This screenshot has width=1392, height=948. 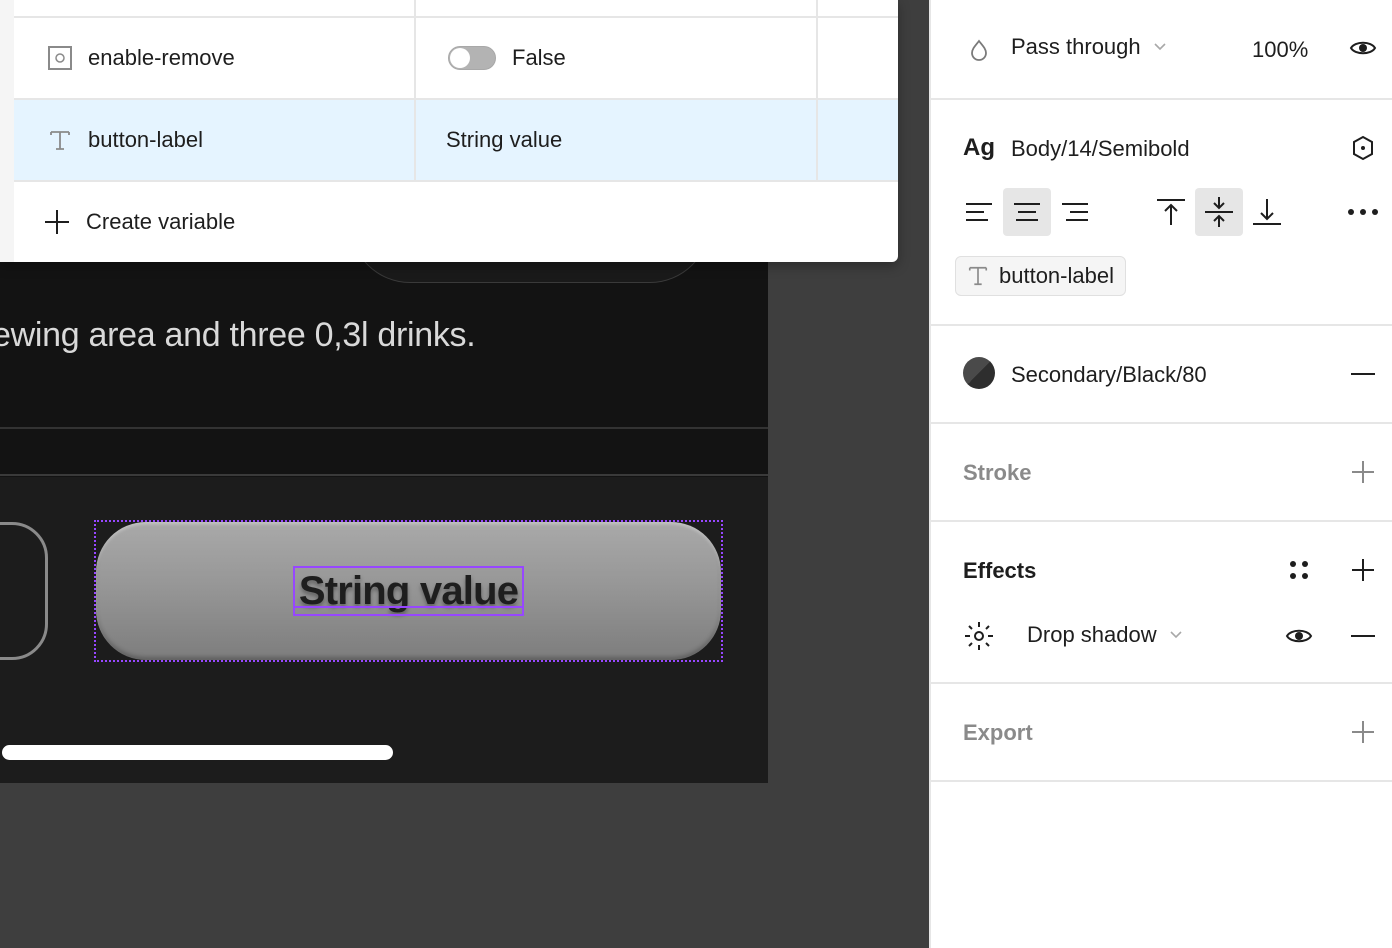 What do you see at coordinates (197, 752) in the screenshot?
I see `home-indicator` at bounding box center [197, 752].